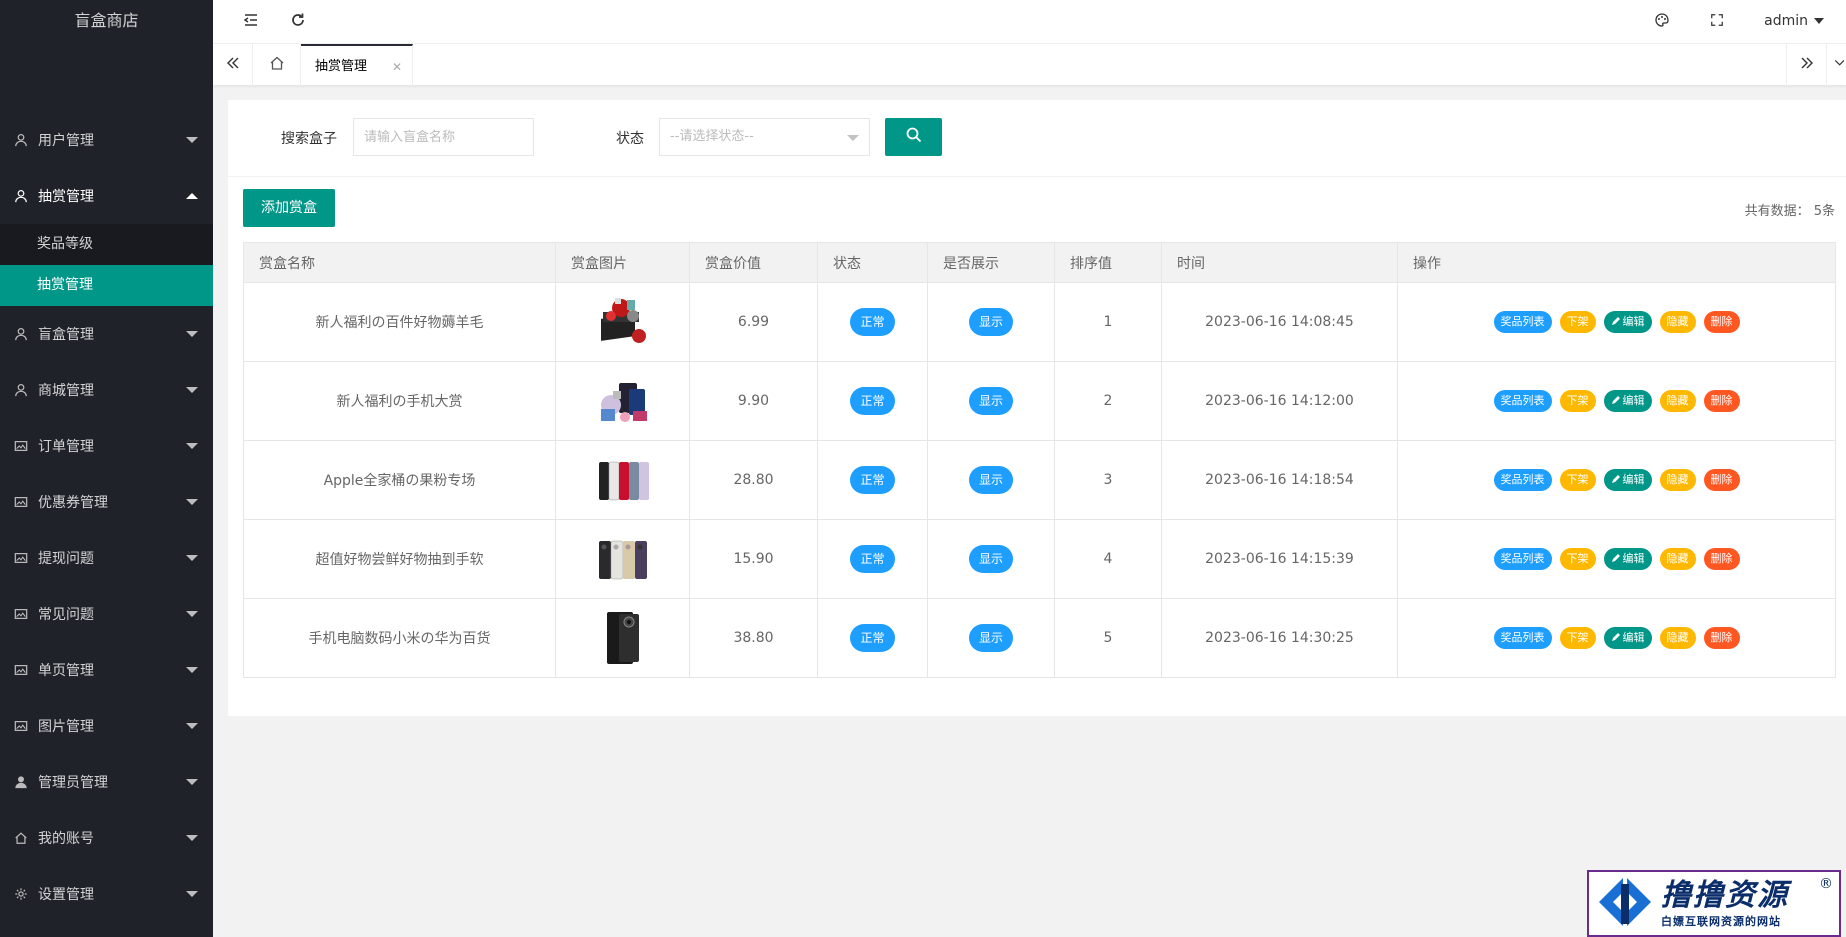 The height and width of the screenshot is (937, 1846). I want to click on sidebar-item-withdraw: 提现问题, so click(106, 558).